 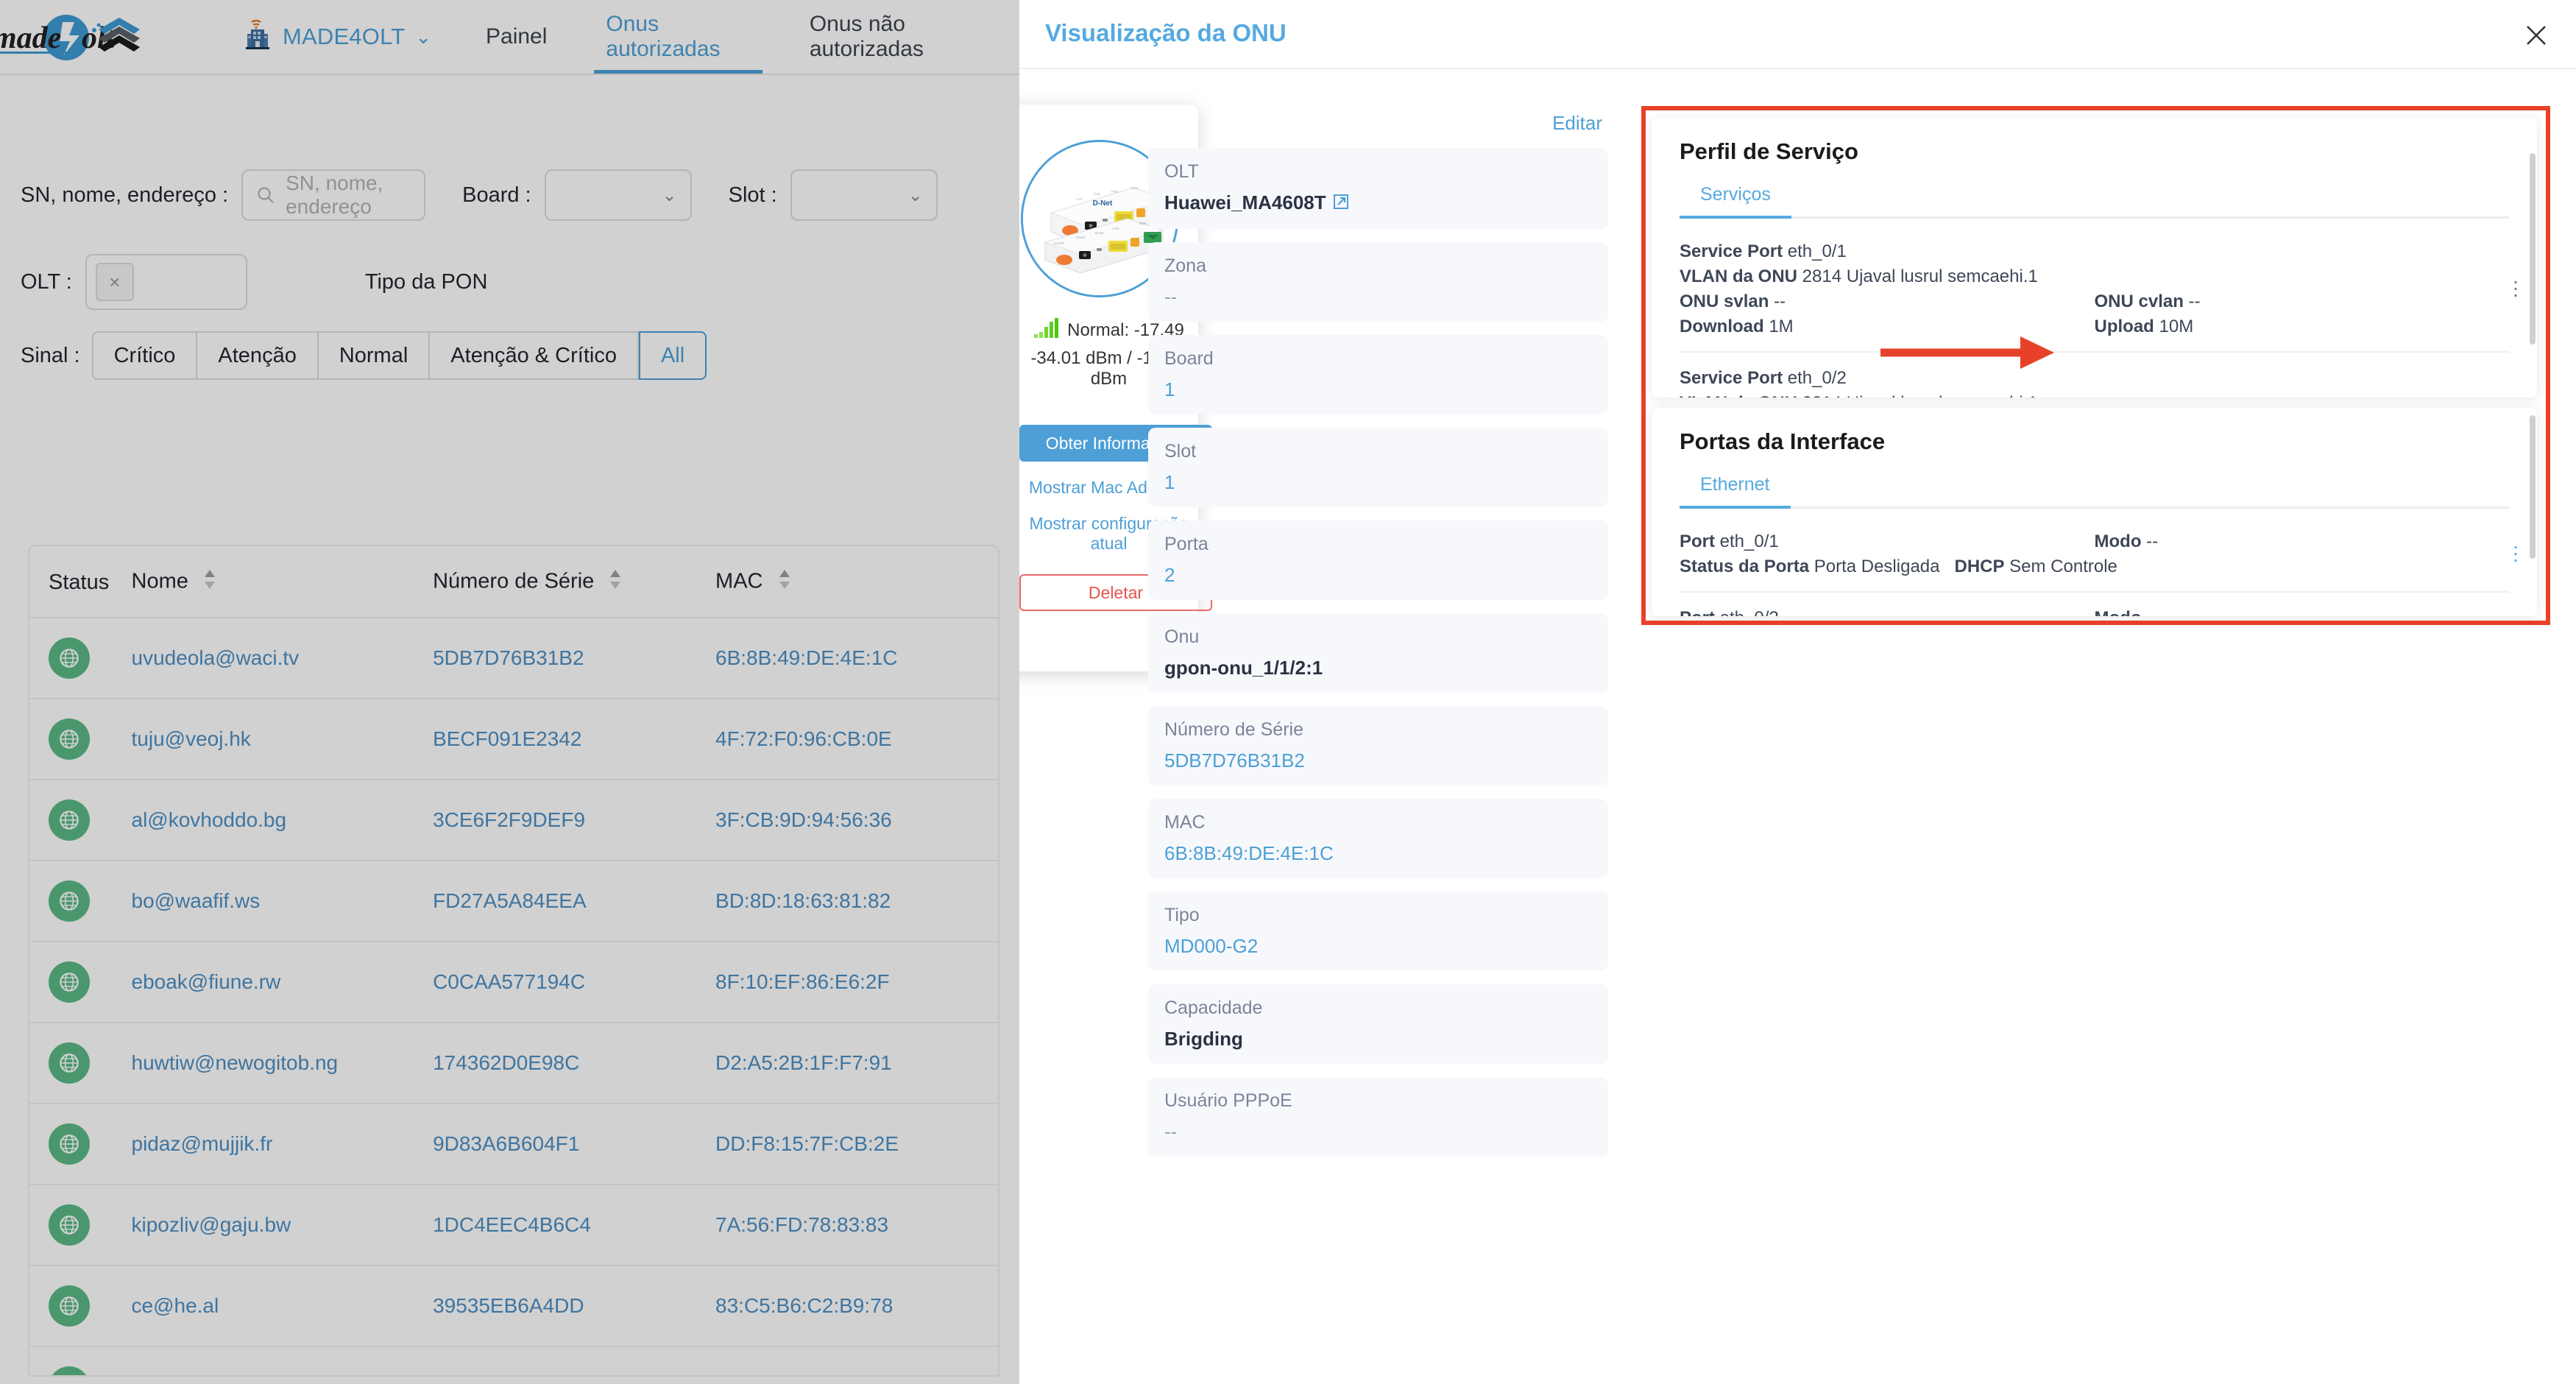 I want to click on detail-field-value: 5DB7D76B31B2, so click(x=1378, y=760).